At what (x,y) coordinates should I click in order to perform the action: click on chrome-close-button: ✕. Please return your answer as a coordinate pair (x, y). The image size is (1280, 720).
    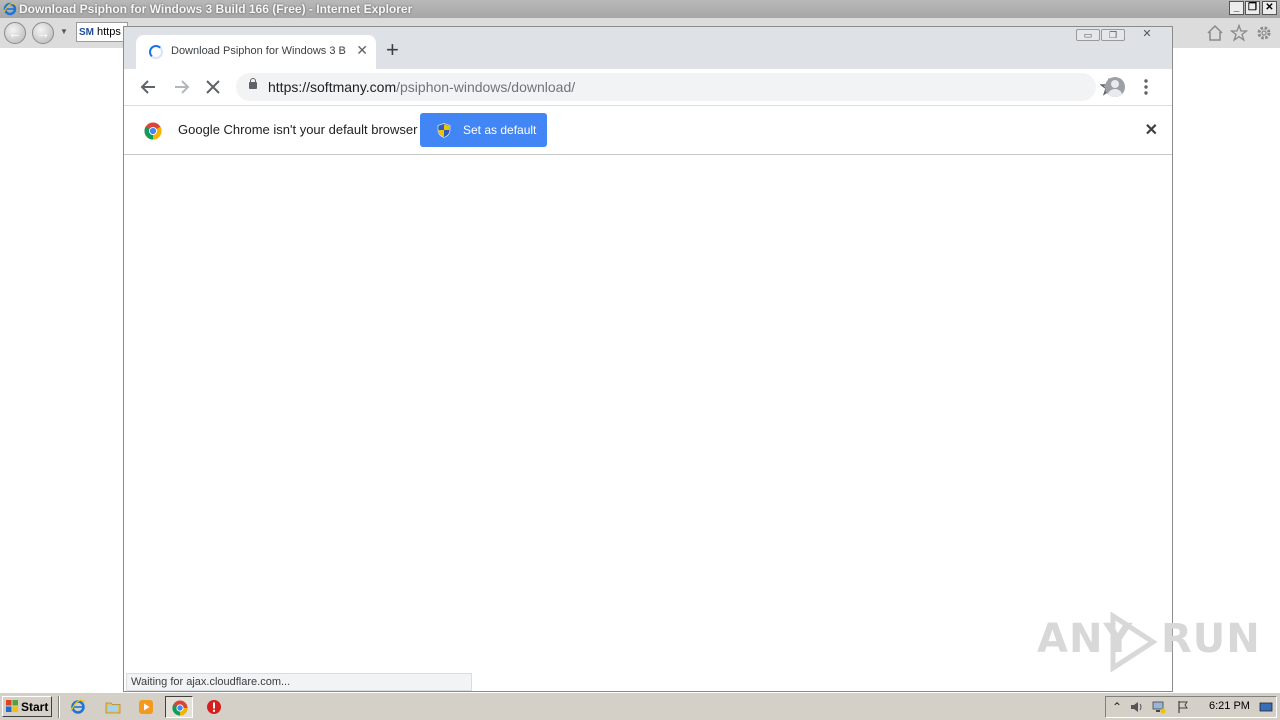
    Looking at the image, I should click on (1147, 35).